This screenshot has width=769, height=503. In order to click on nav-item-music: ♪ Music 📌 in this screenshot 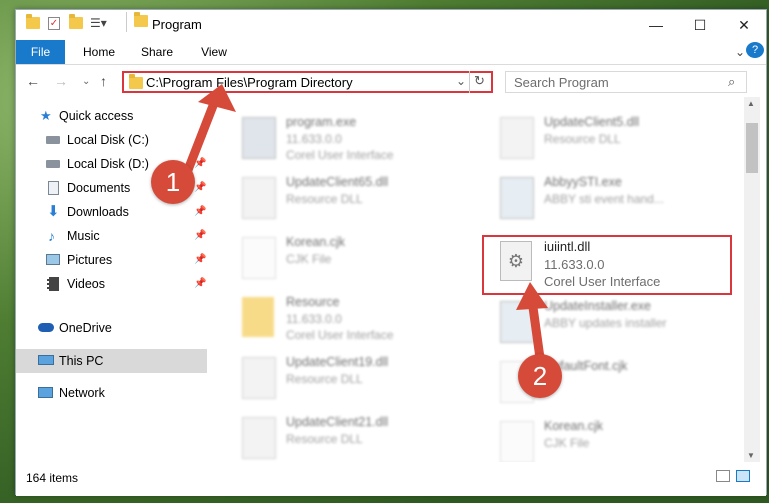, I will do `click(111, 236)`.